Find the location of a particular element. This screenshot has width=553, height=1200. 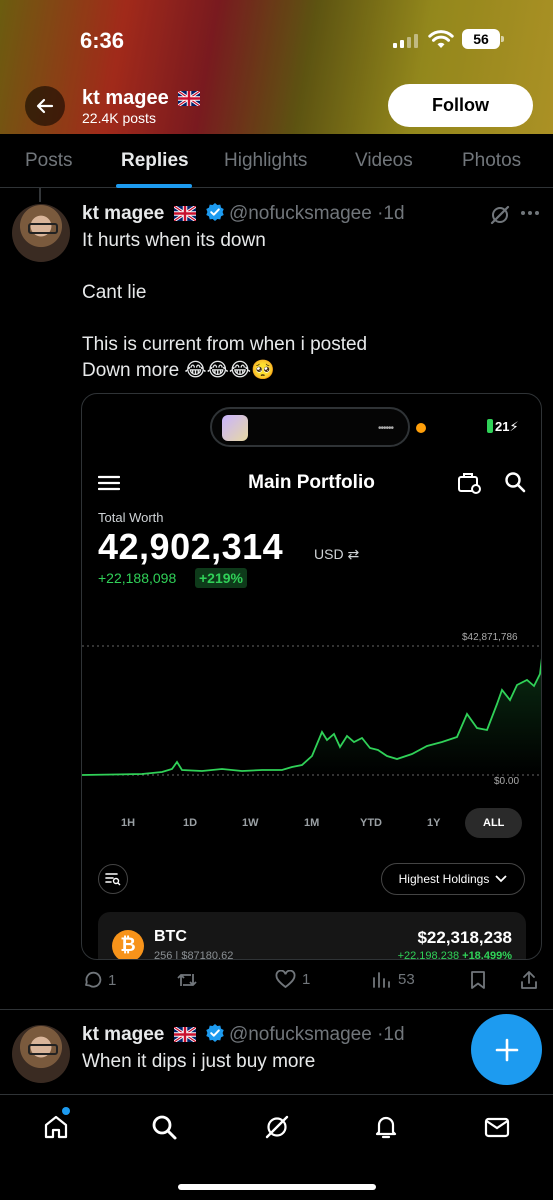

asset-change-percent: +18.499% is located at coordinates (487, 955).